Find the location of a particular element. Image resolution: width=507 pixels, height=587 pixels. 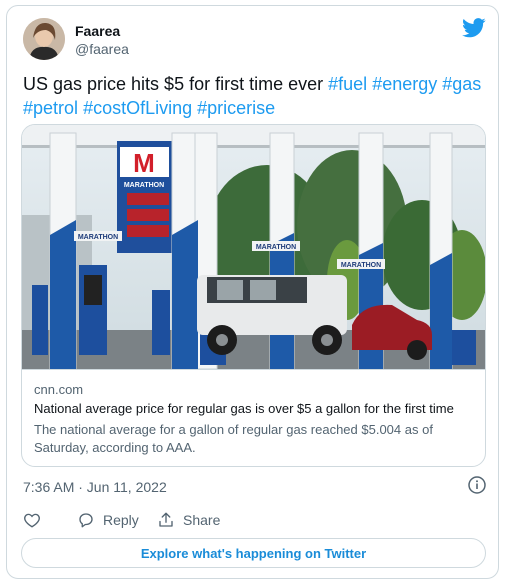

photo-divider is located at coordinates (253, 369).